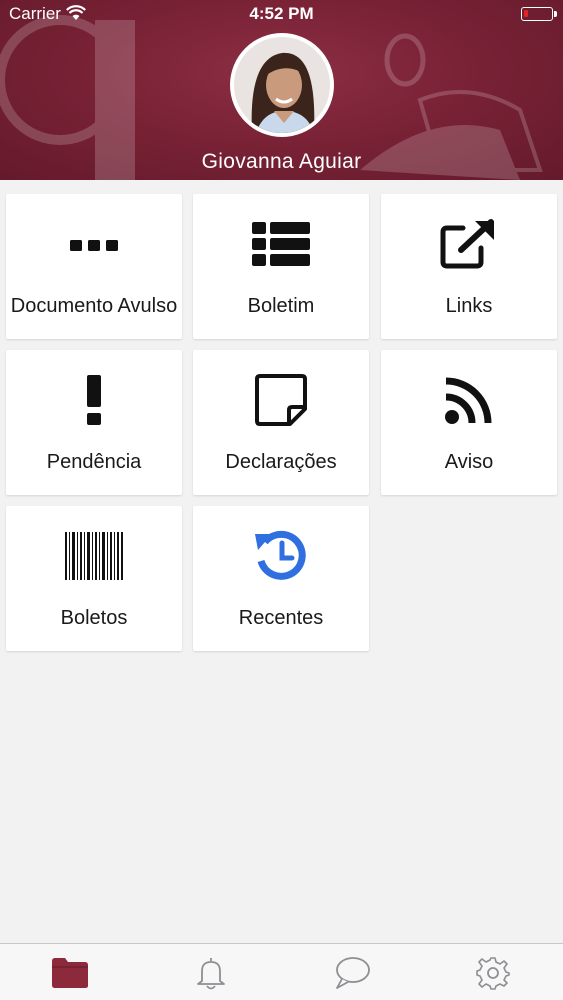  What do you see at coordinates (94, 266) in the screenshot?
I see `tile-documento-avulso: Documento Avulso` at bounding box center [94, 266].